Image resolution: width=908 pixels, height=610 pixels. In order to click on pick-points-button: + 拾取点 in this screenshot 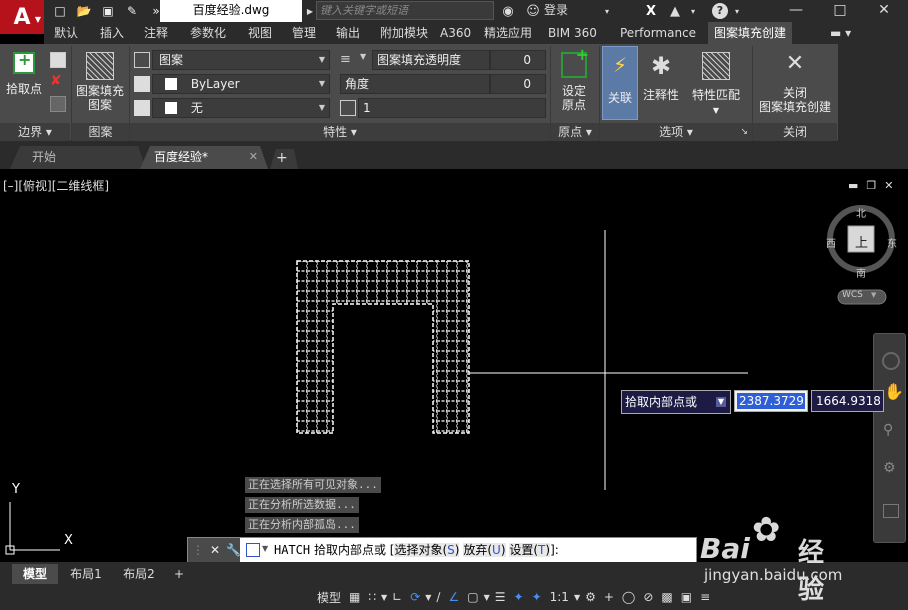, I will do `click(24, 74)`.